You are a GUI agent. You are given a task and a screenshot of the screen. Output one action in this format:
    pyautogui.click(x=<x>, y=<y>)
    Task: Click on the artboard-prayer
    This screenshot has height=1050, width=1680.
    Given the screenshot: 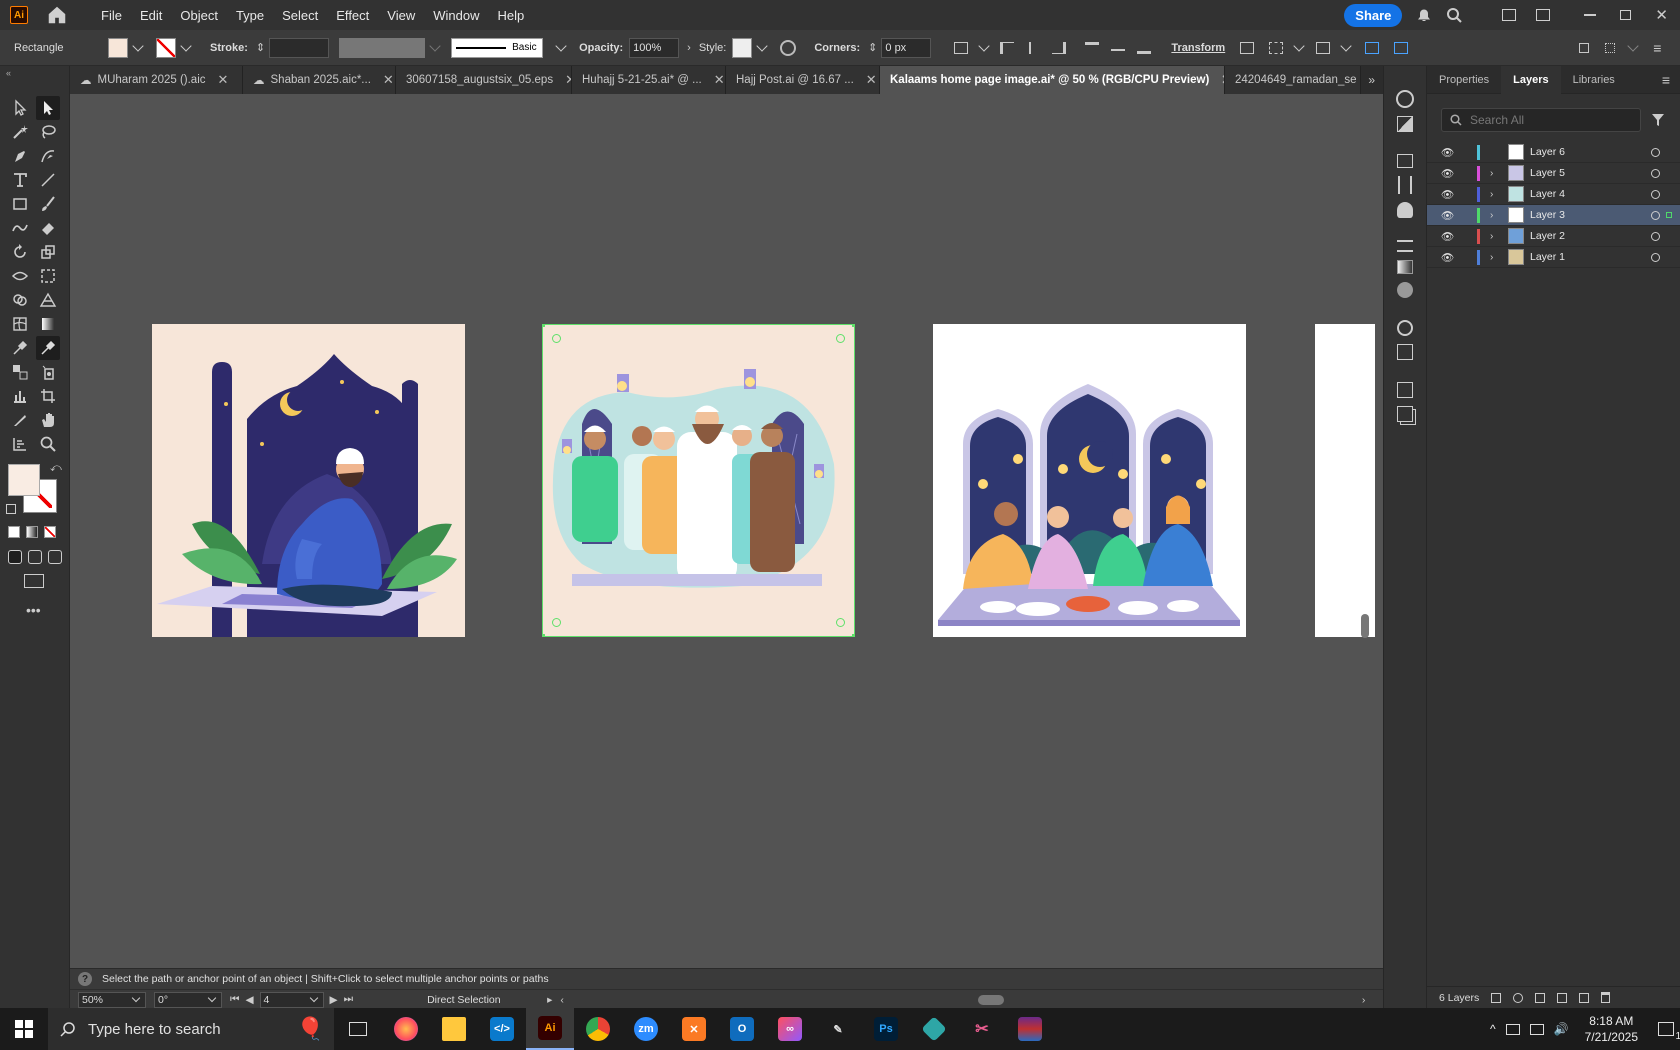 What is the action you would take?
    pyautogui.click(x=308, y=480)
    